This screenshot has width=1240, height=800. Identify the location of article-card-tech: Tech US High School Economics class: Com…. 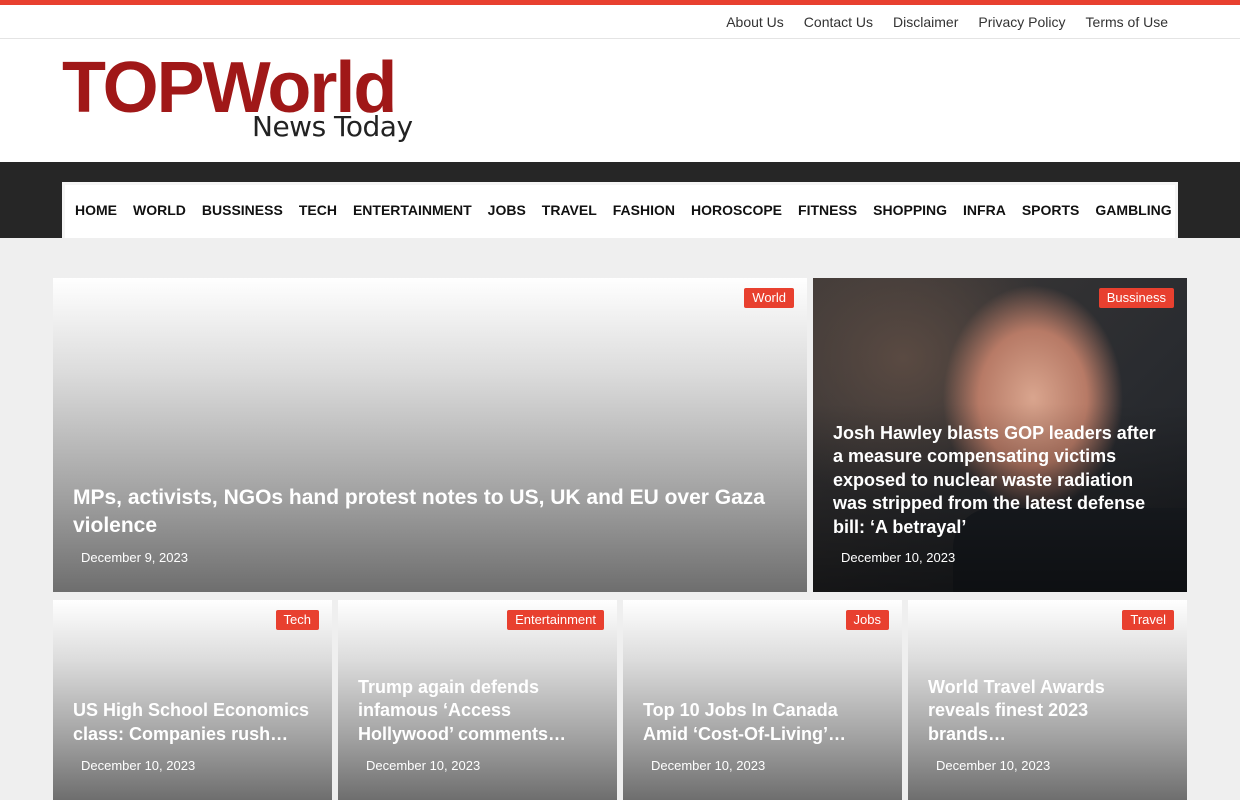
(192, 700).